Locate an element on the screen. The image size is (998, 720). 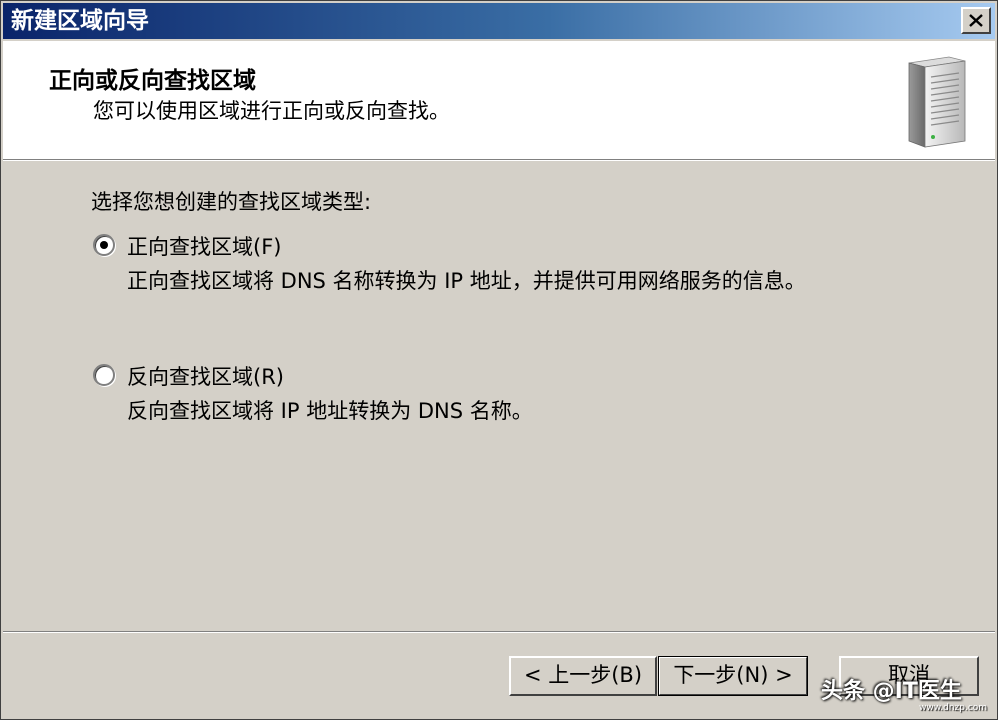
reverse-lookup-zone-label: 反向查找区域(R) is located at coordinates (205, 376).